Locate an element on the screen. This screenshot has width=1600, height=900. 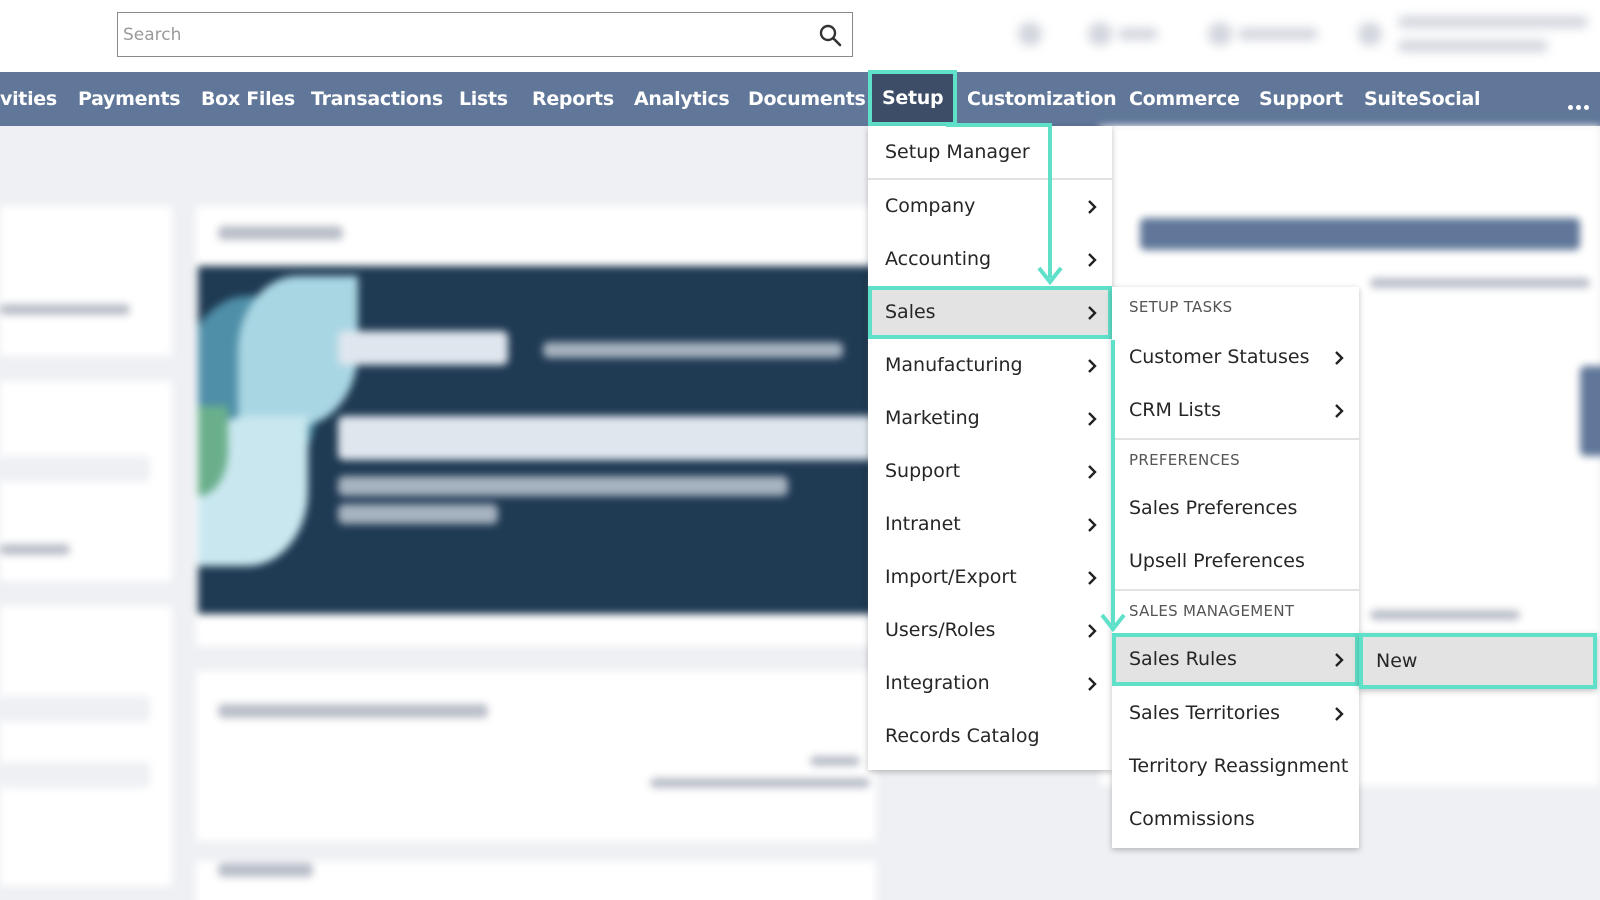
menu-item-label: Import/Export is located at coordinates (951, 577).